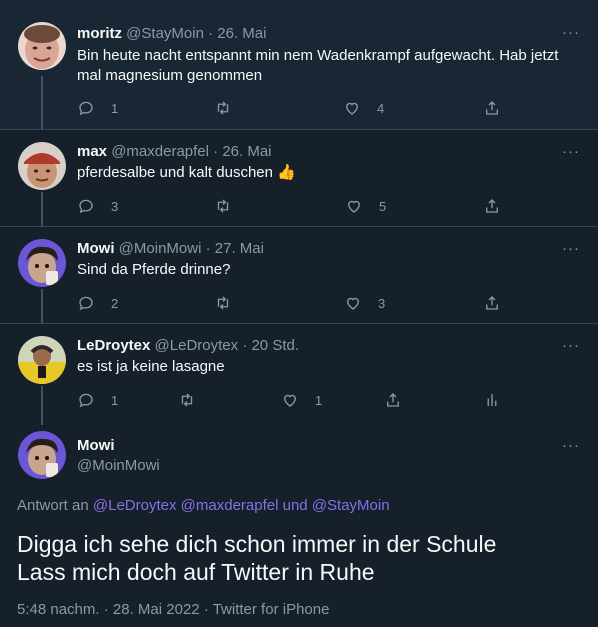  I want to click on replying-prefix: Antwort an, so click(53, 505).